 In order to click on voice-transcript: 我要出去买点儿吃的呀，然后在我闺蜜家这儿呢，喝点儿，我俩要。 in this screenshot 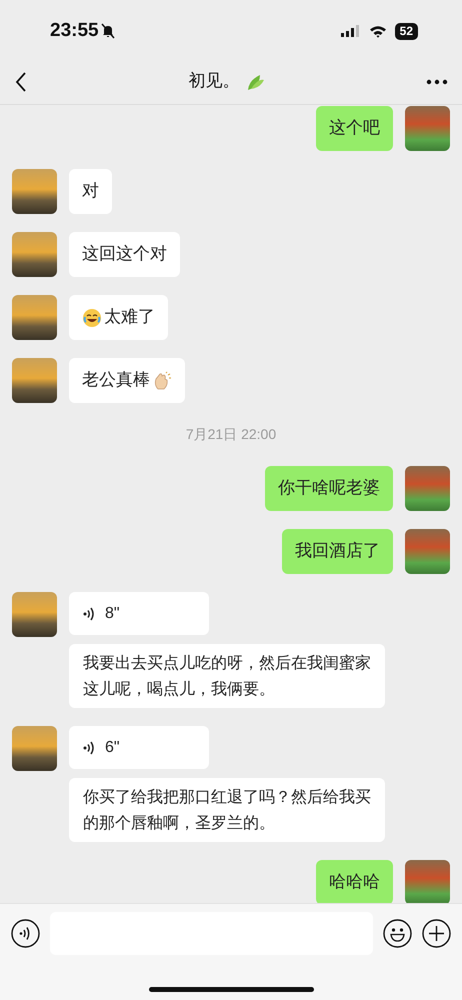, I will do `click(227, 676)`.